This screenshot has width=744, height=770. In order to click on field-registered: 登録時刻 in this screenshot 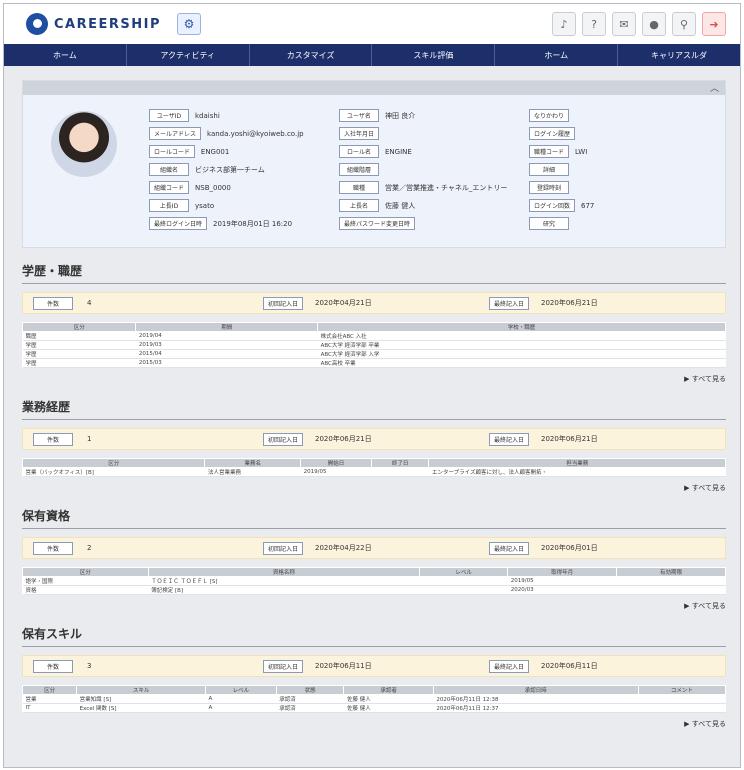, I will do `click(552, 187)`.